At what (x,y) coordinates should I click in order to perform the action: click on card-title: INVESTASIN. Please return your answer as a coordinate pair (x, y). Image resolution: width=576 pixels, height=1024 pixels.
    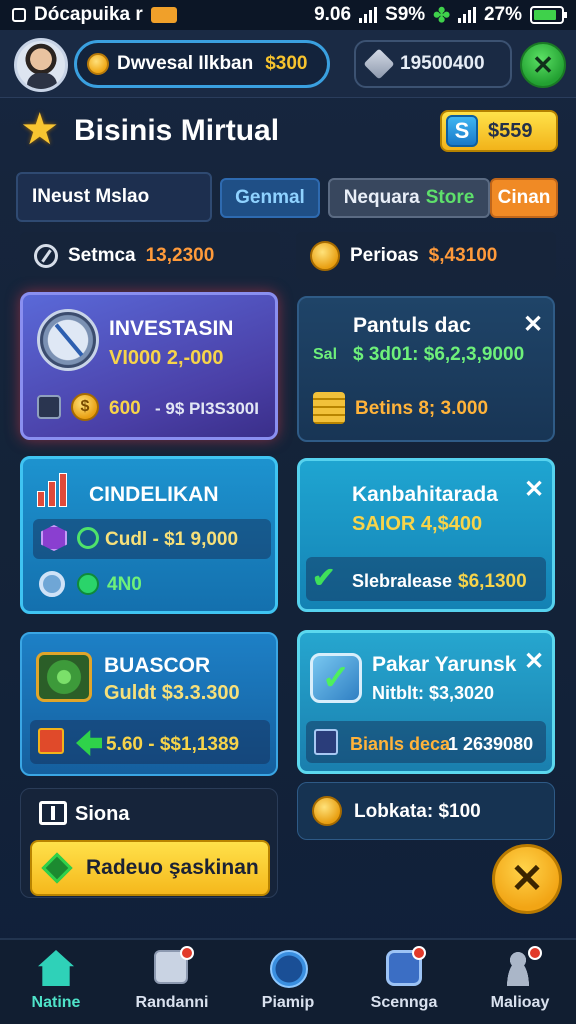
    Looking at the image, I should click on (171, 328).